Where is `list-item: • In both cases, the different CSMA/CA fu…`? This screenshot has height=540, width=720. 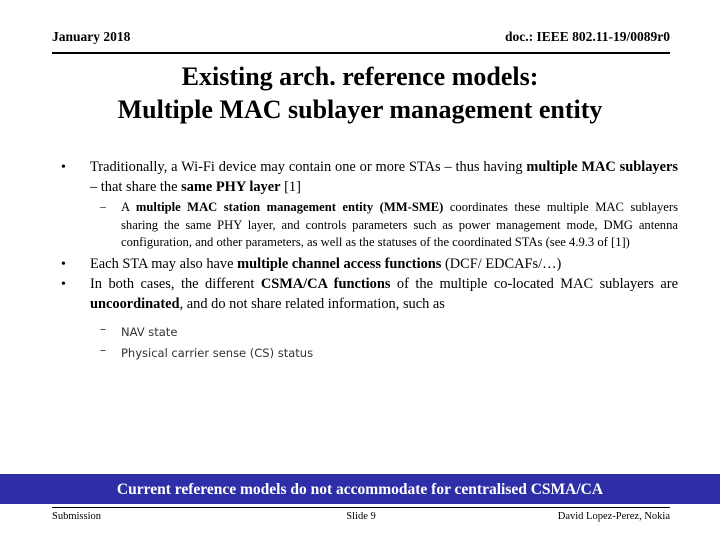 list-item: • In both cases, the different CSMA/CA fu… is located at coordinates (365, 294).